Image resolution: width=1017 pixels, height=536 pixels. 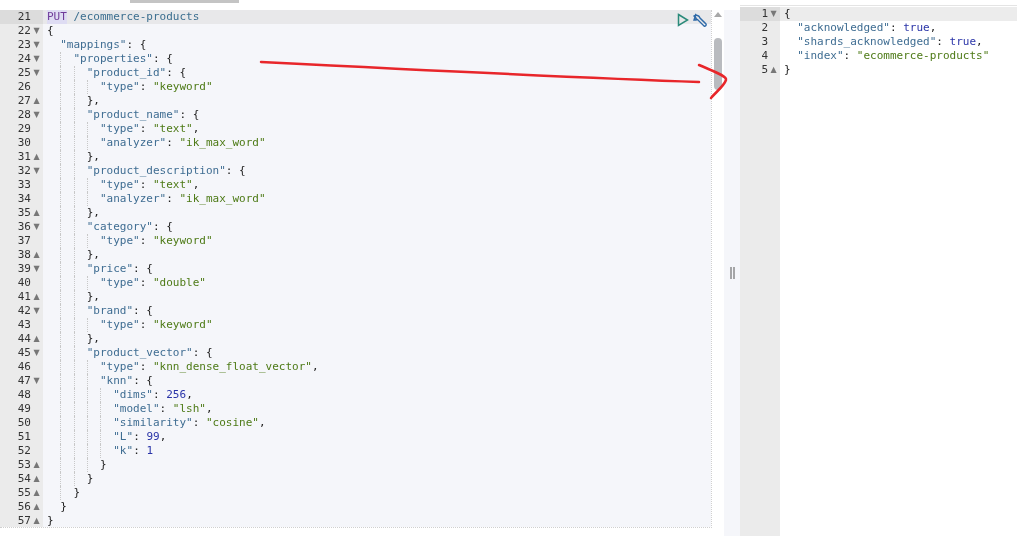 I want to click on code-key: "analyzer", so click(x=133, y=143).